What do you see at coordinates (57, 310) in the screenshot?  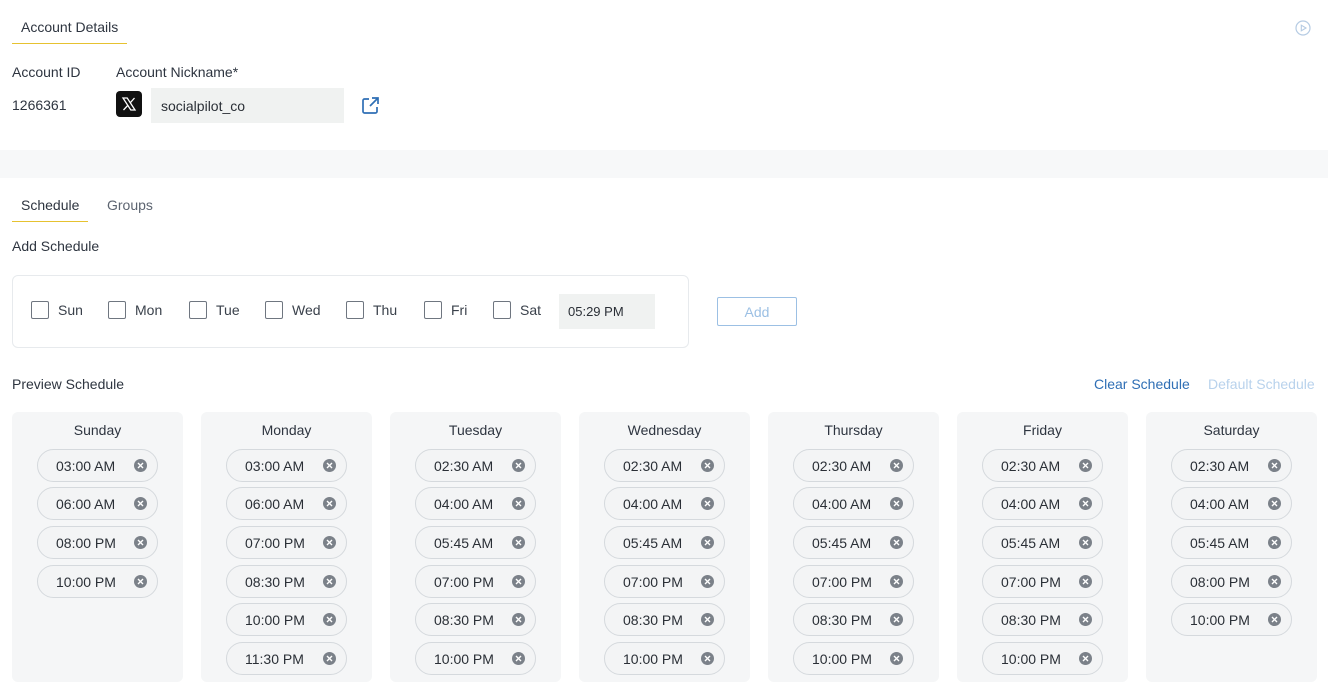 I see `checkbox-sun: Sun` at bounding box center [57, 310].